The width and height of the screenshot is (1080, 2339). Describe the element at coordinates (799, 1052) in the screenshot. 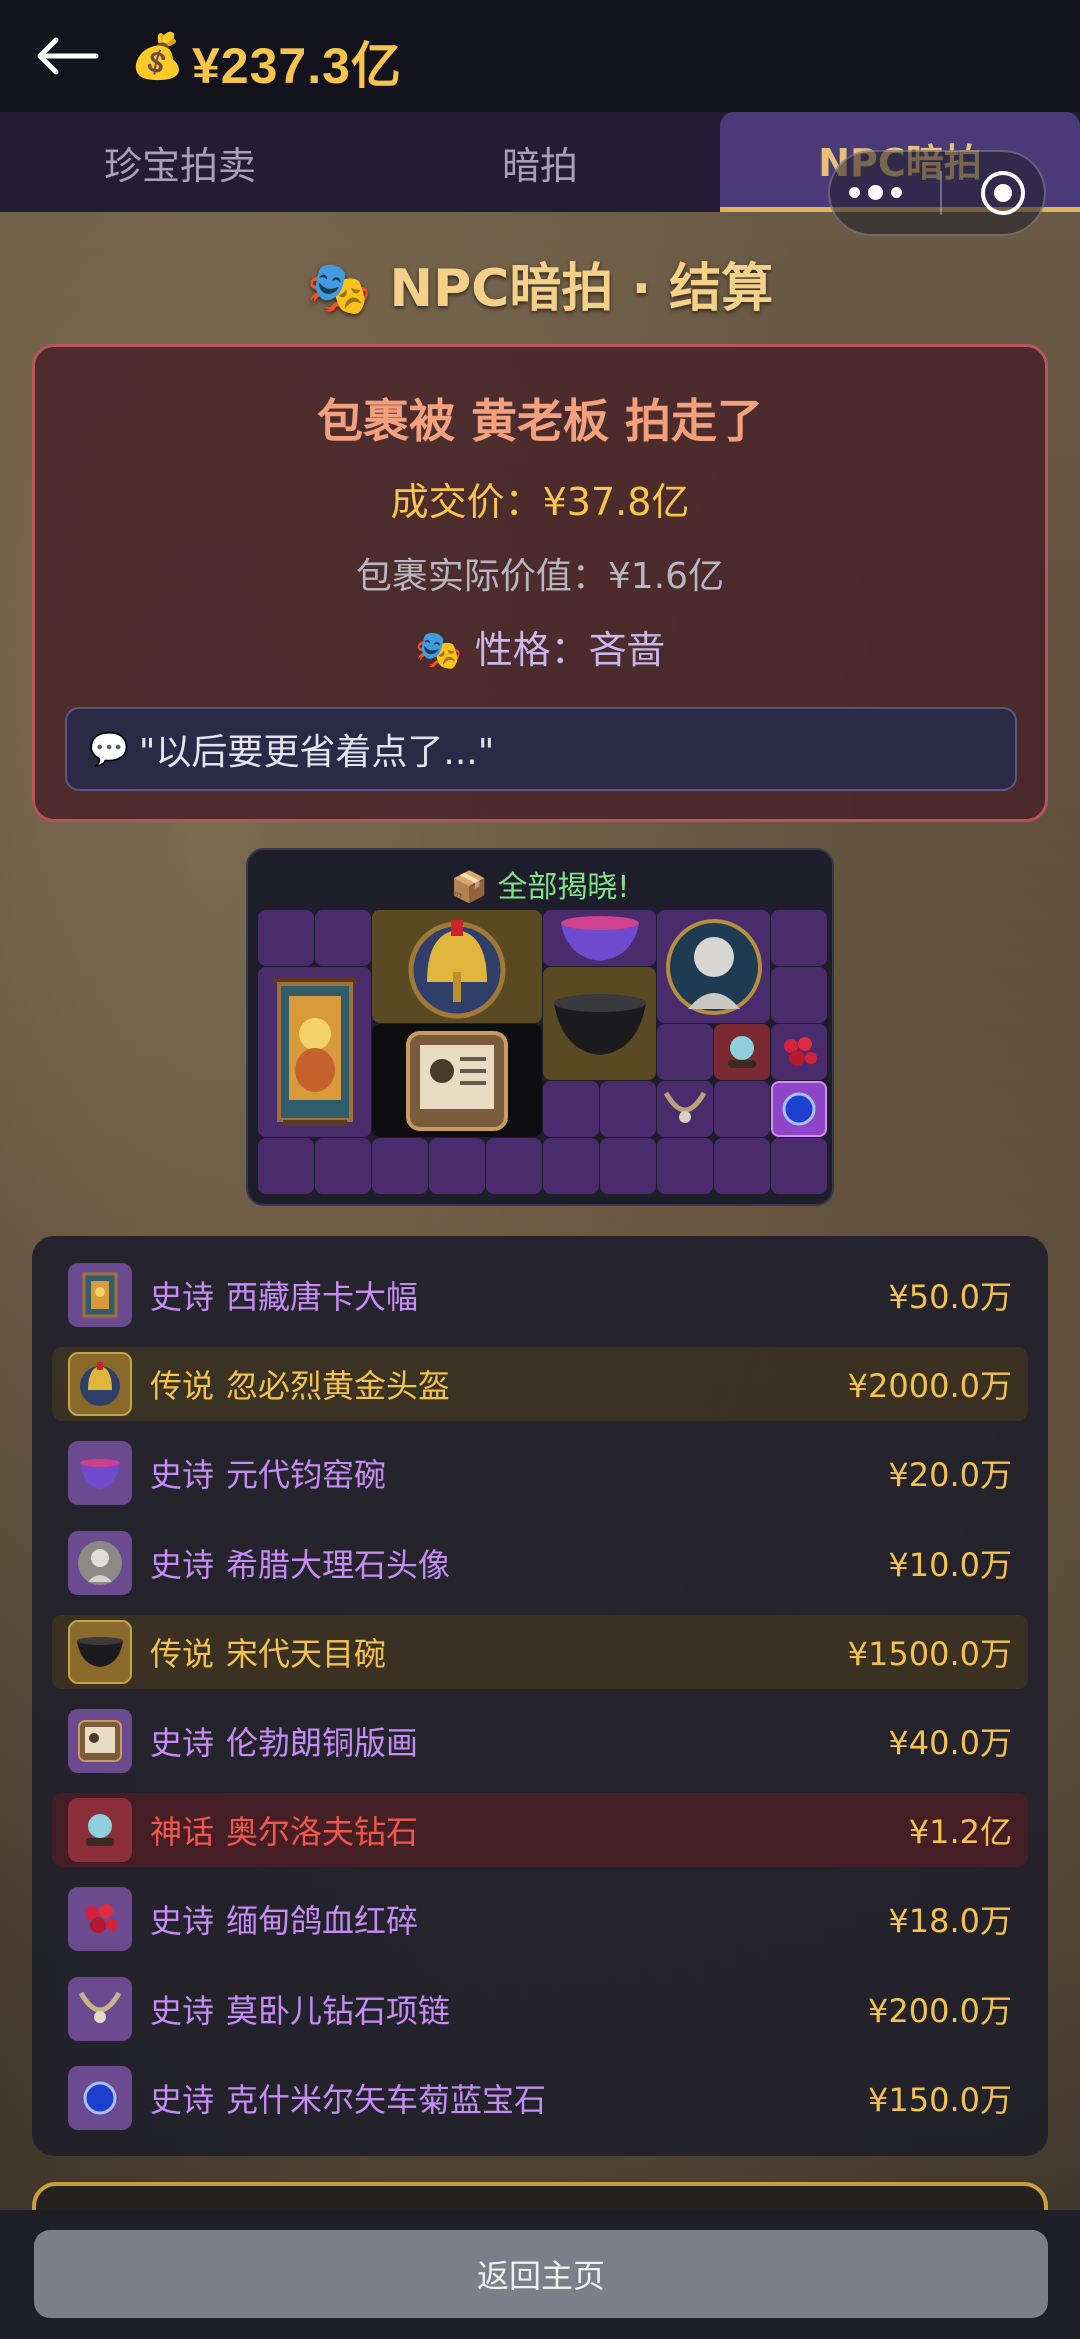

I see `ruby-icon` at that location.